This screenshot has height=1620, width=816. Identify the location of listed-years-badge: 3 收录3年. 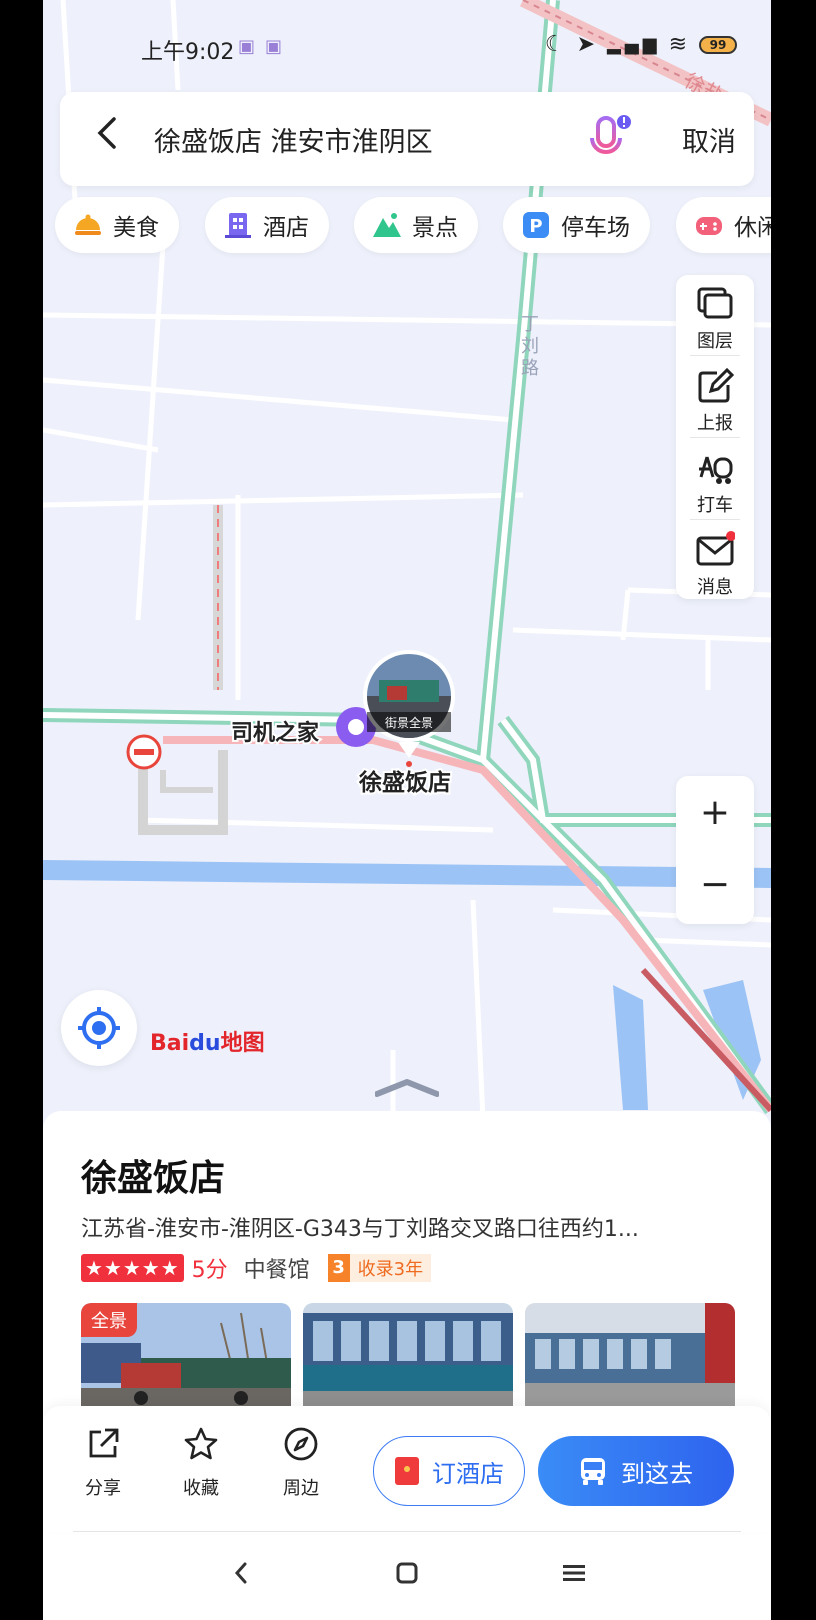
(379, 1268).